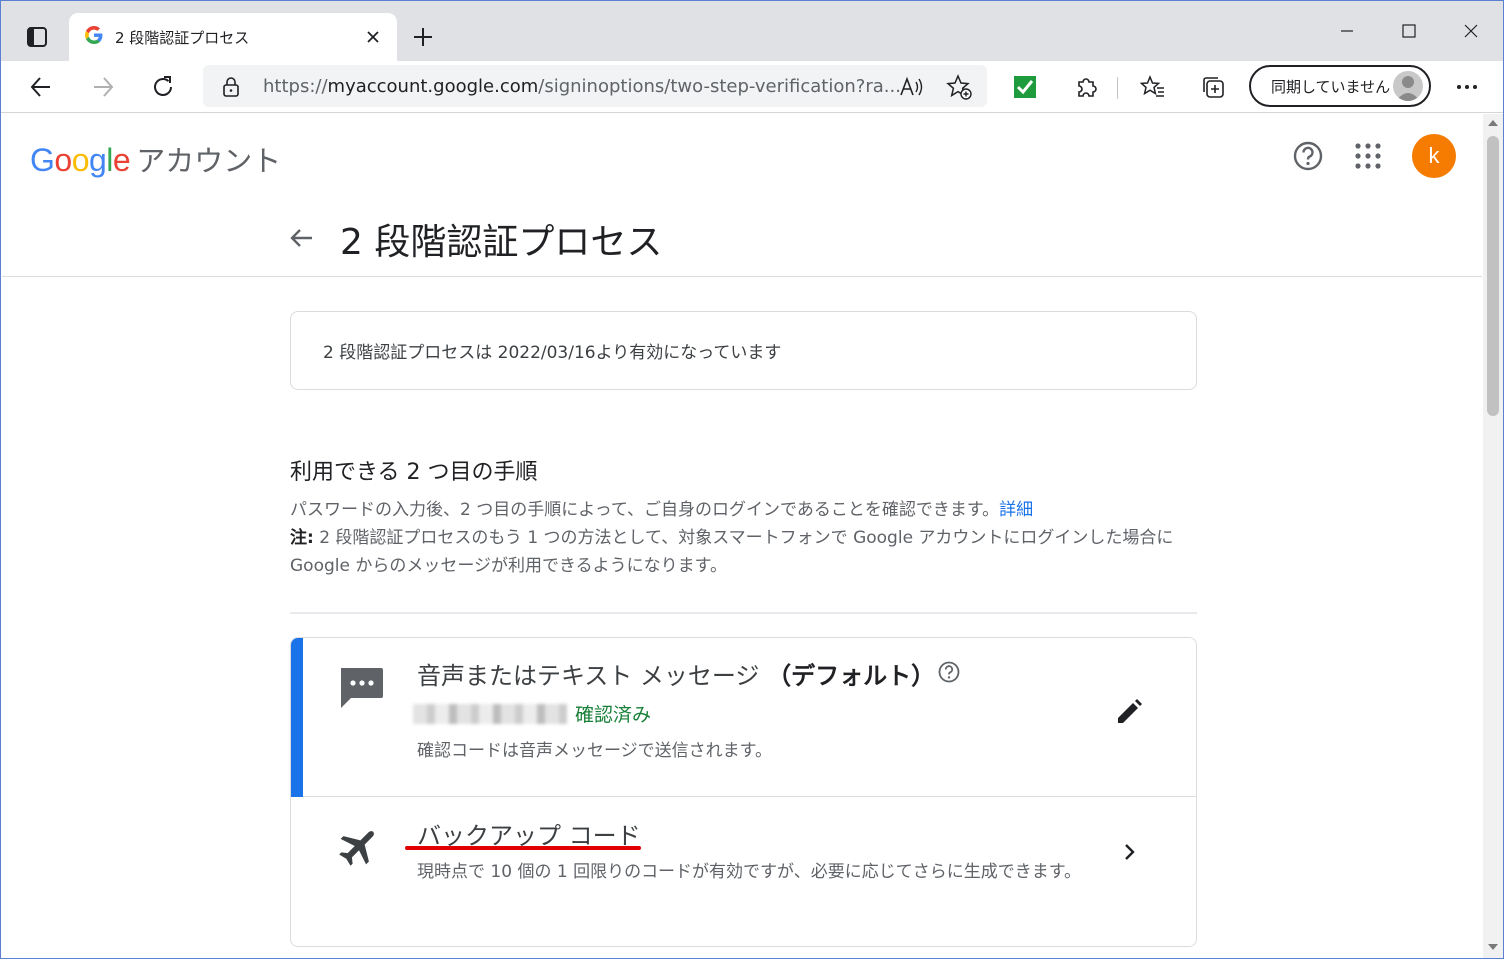 Image resolution: width=1504 pixels, height=959 pixels. I want to click on forward-arrow-icon, so click(103, 87).